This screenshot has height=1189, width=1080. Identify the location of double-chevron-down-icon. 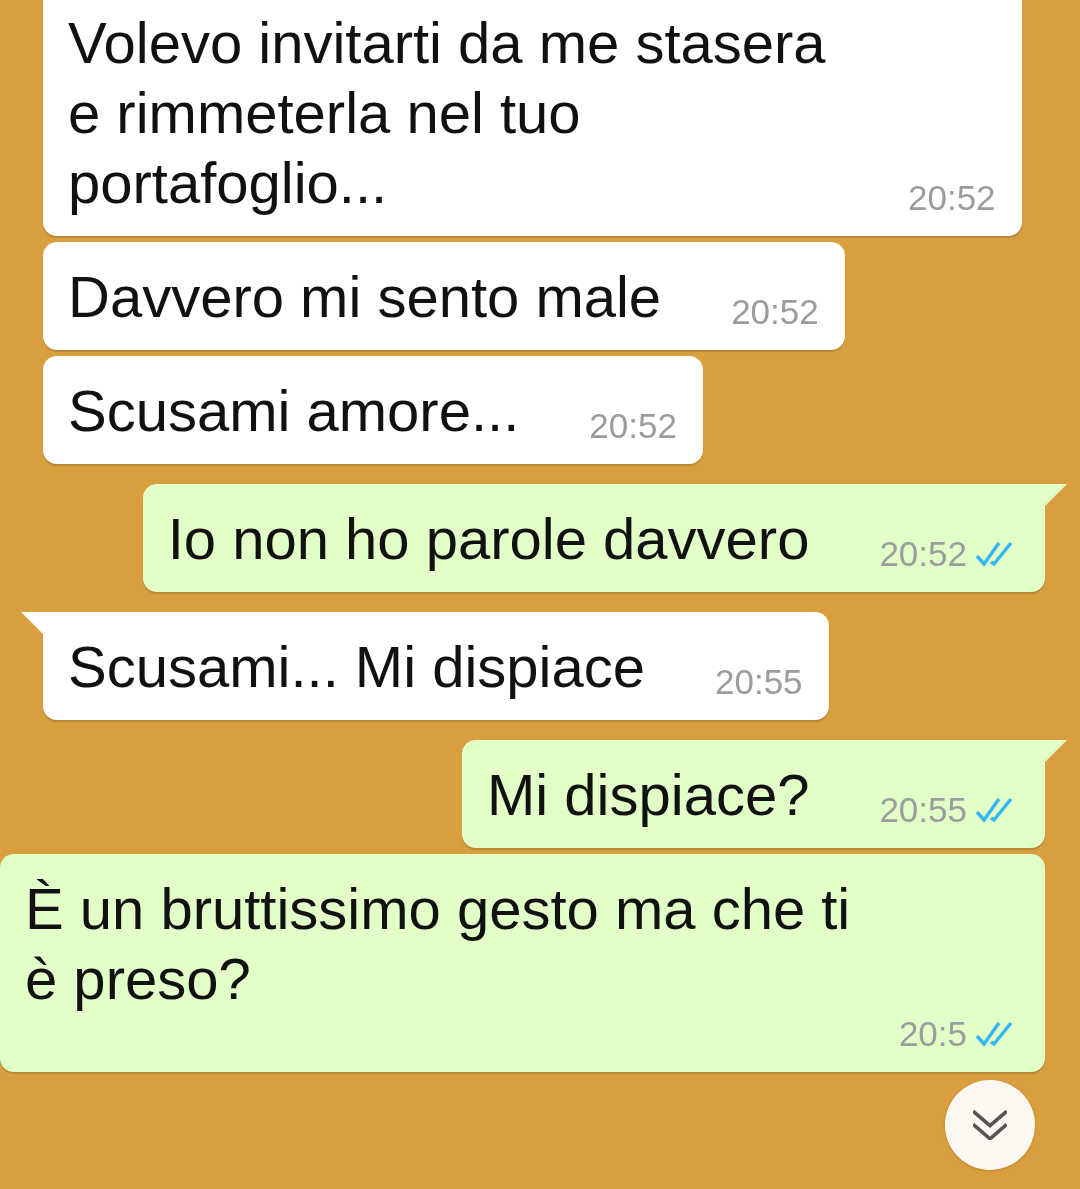
(990, 1125).